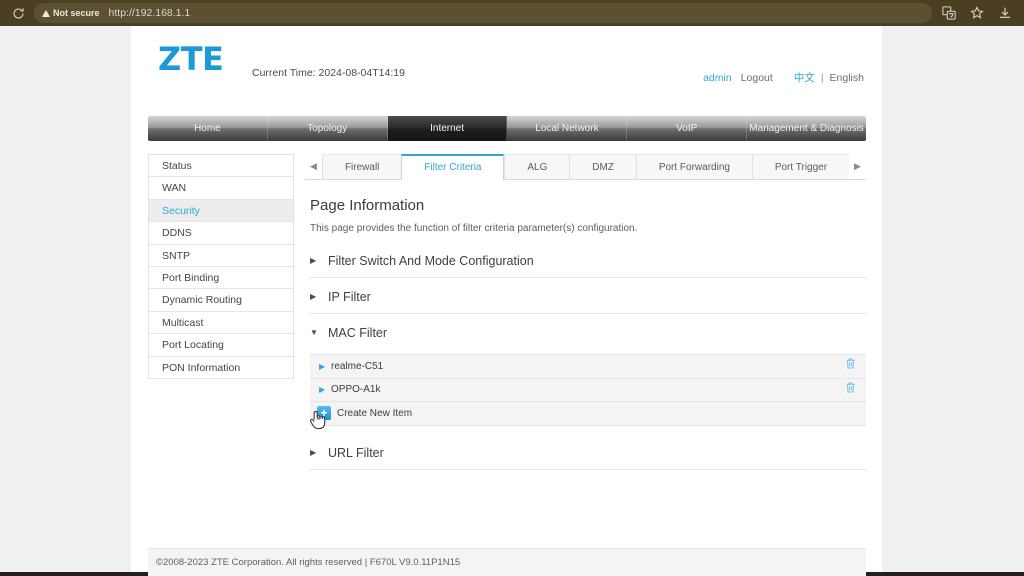  What do you see at coordinates (431, 261) in the screenshot?
I see `section-label: Filter Switch And Mode Configuration` at bounding box center [431, 261].